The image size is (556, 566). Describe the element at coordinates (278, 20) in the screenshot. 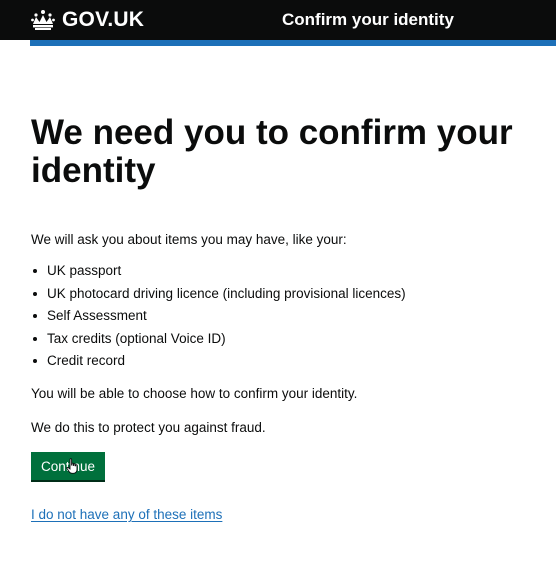

I see `site-header: GOV.UK Confirm your identity` at that location.